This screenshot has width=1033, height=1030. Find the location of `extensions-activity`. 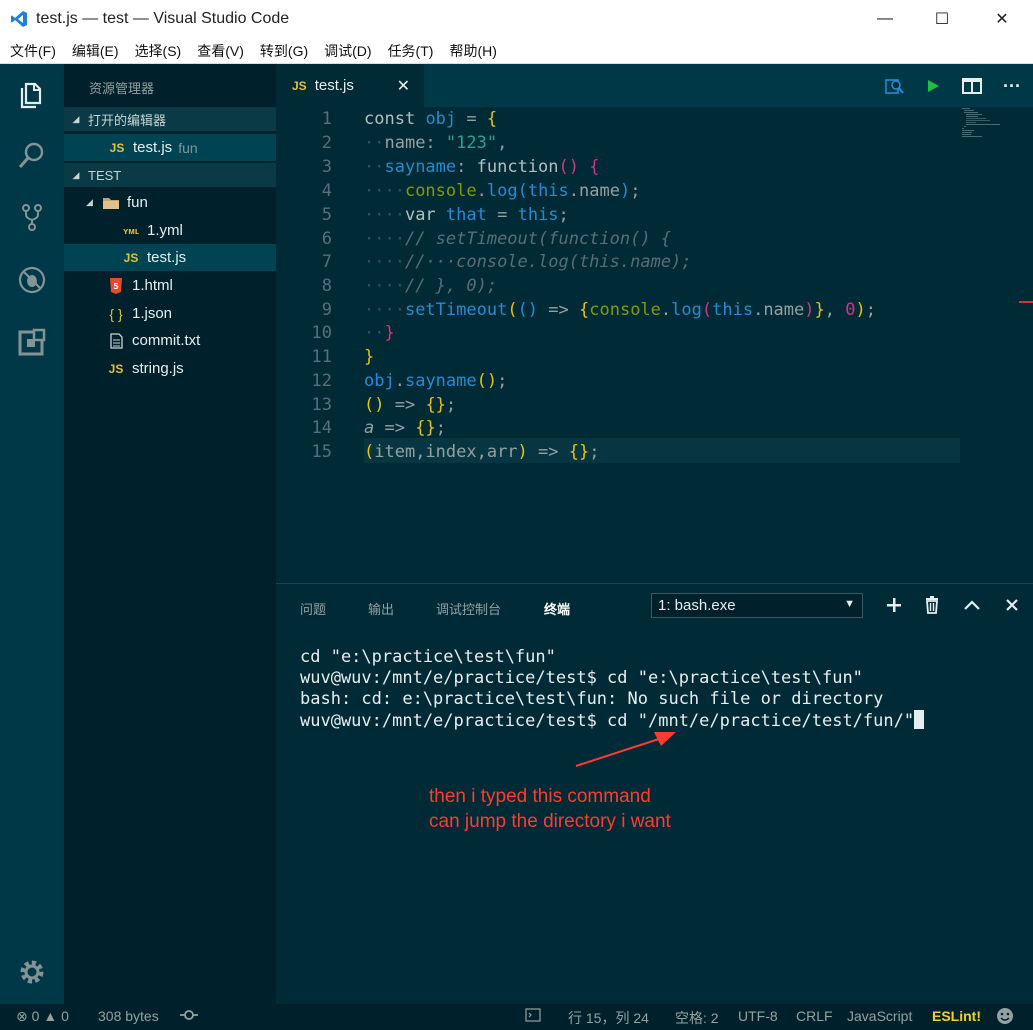

extensions-activity is located at coordinates (32, 342).